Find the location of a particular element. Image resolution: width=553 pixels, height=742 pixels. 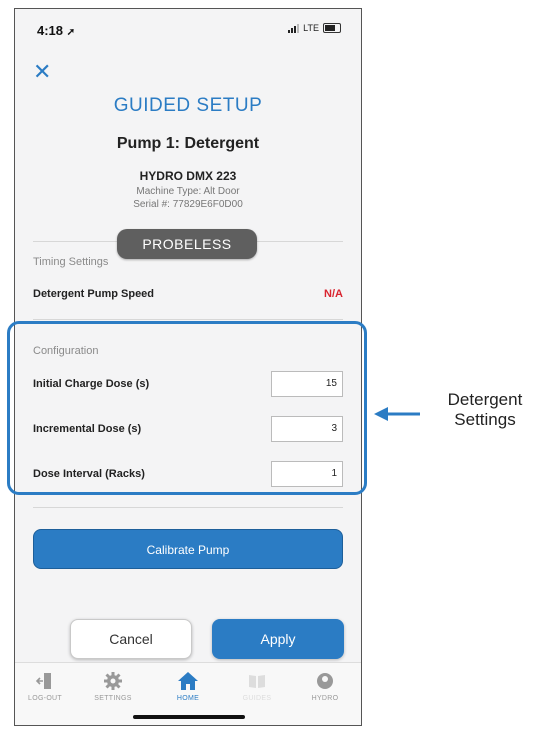

detergent-settings-callout: Detergent Settings is located at coordinates (485, 410).